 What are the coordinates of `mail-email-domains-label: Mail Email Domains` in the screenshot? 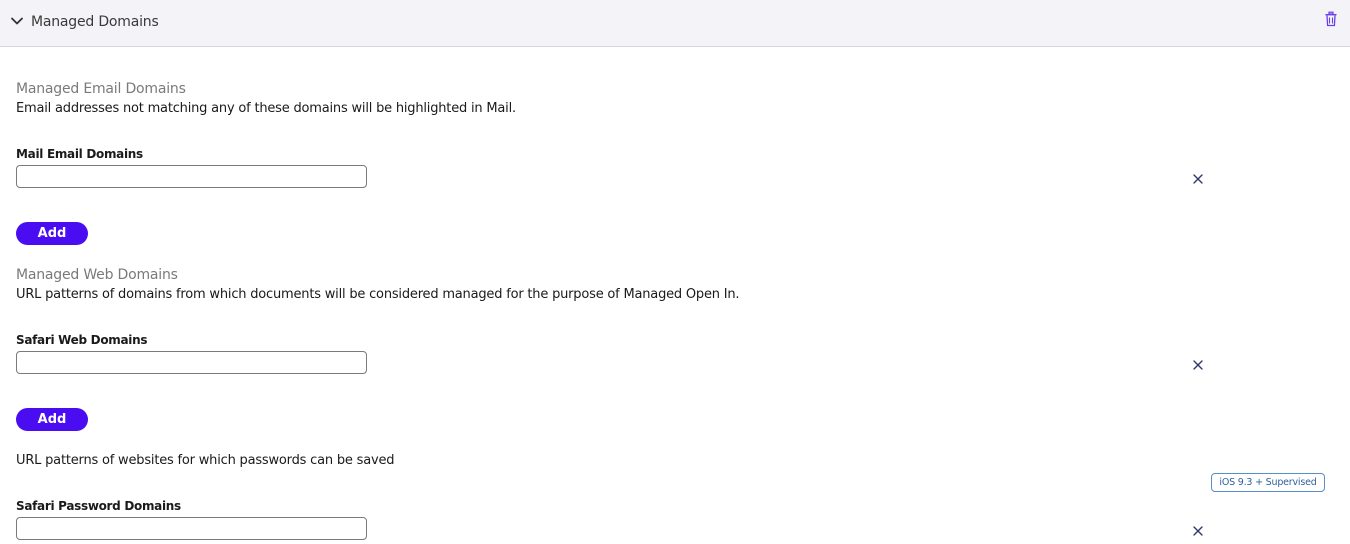 It's located at (79, 154).